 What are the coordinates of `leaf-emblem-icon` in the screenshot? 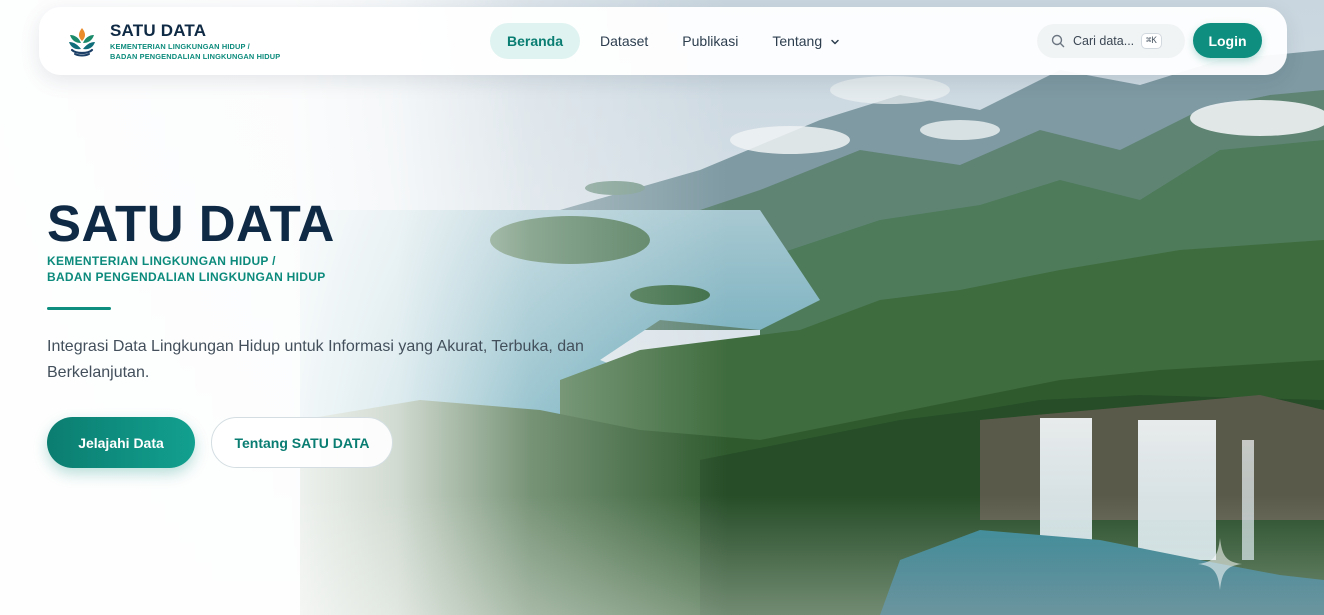 It's located at (82, 42).